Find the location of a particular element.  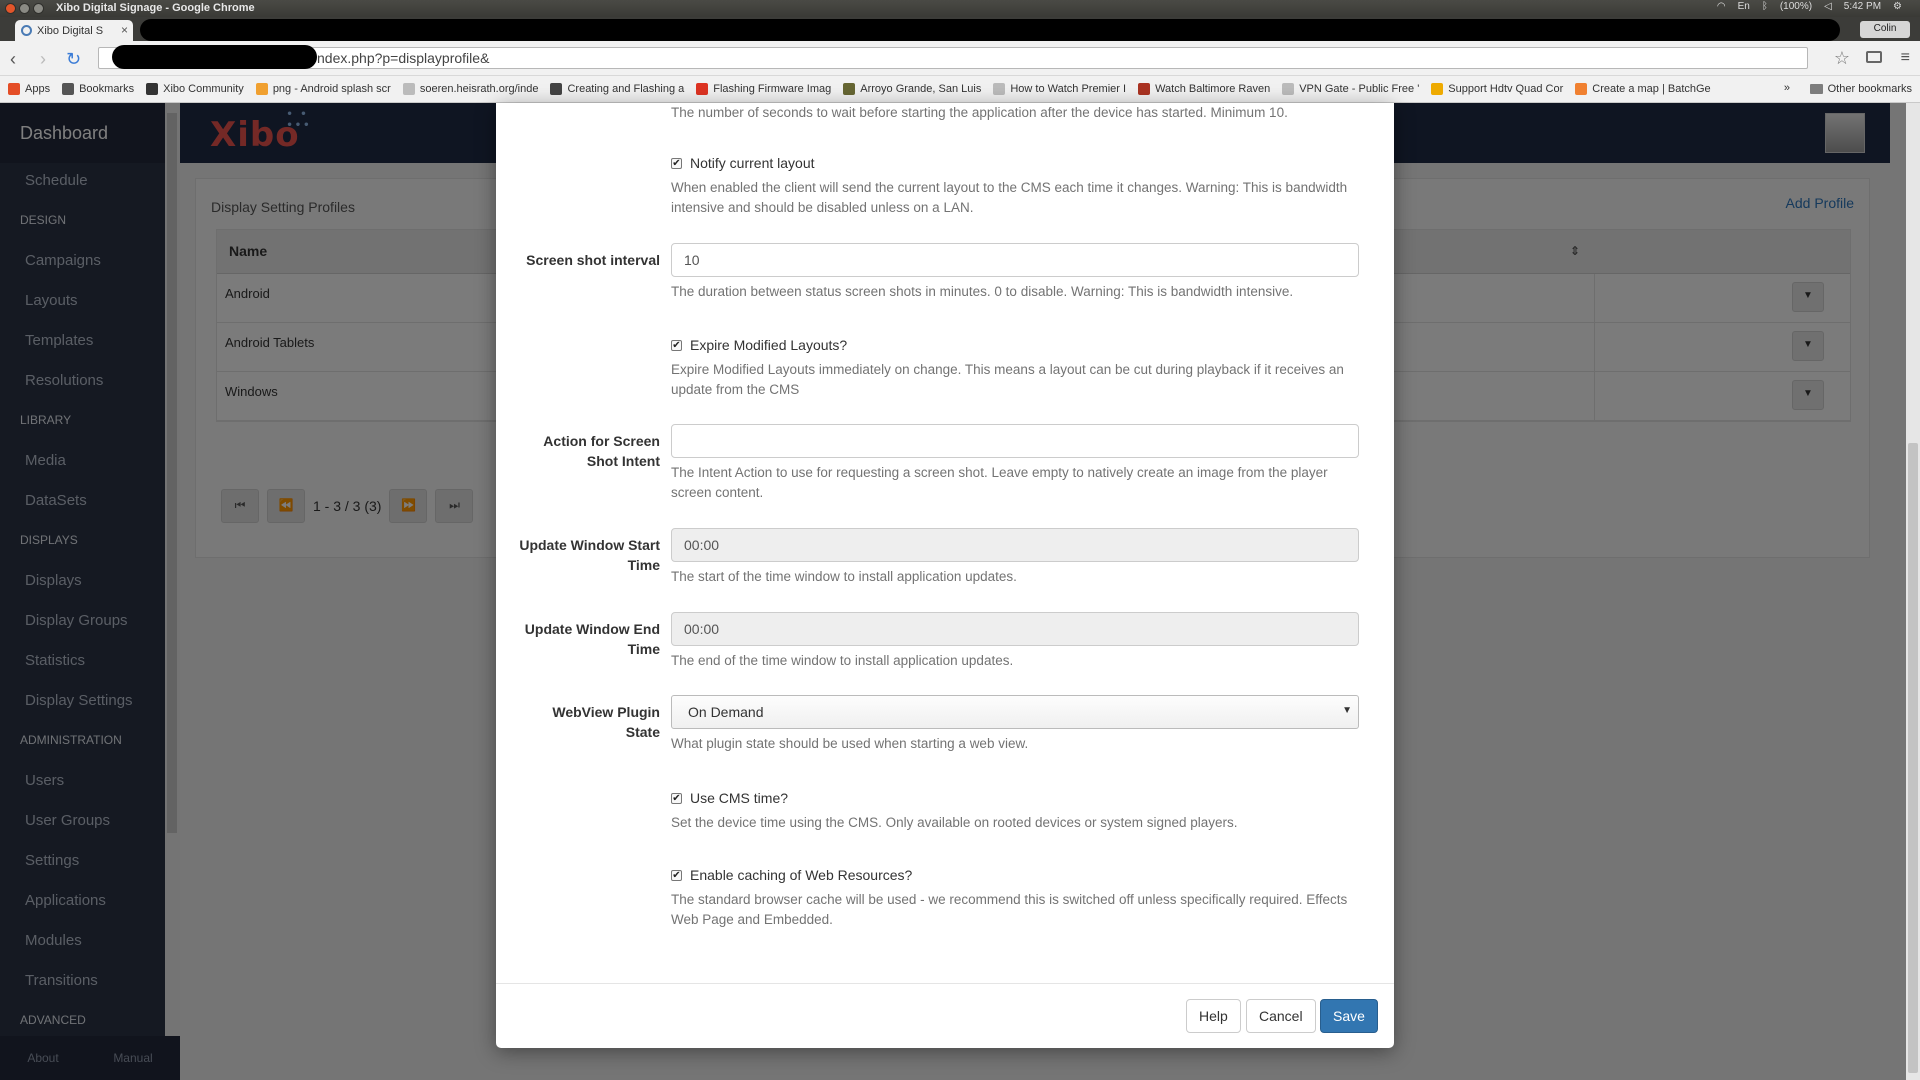

gear-icon: ⚙ is located at coordinates (1897, 6).